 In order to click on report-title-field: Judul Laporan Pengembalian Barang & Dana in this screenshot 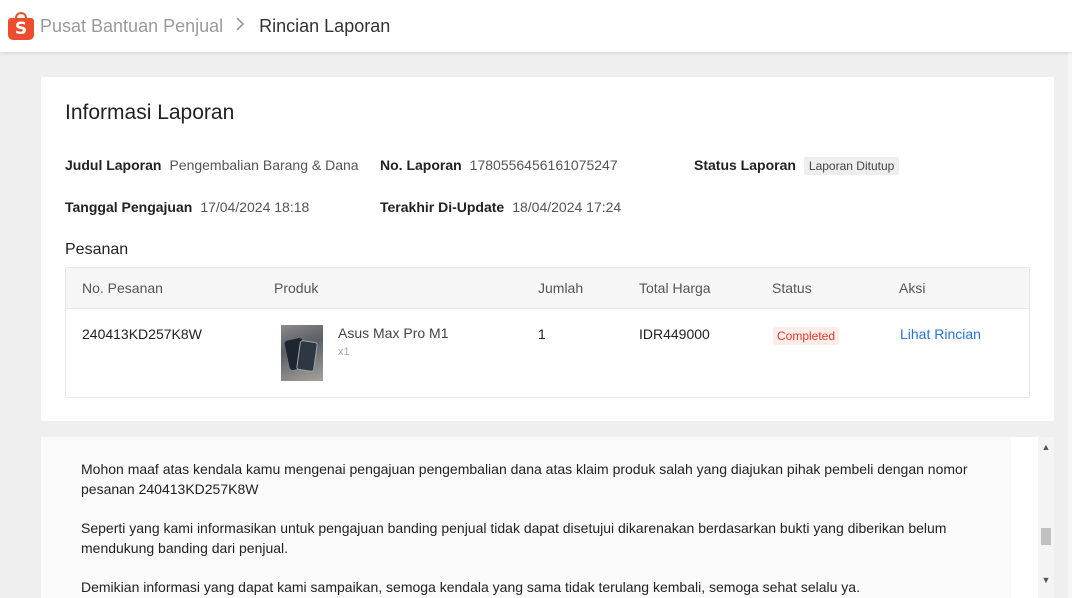, I will do `click(212, 165)`.